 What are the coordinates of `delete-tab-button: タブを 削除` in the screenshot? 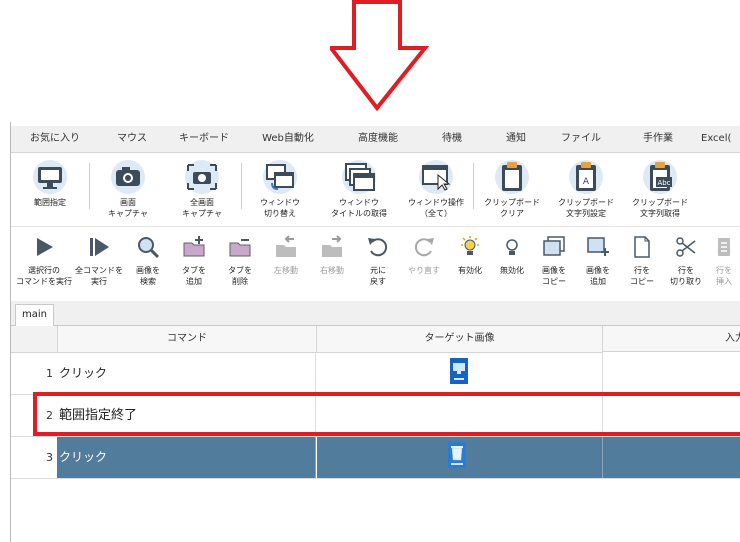 It's located at (240, 267).